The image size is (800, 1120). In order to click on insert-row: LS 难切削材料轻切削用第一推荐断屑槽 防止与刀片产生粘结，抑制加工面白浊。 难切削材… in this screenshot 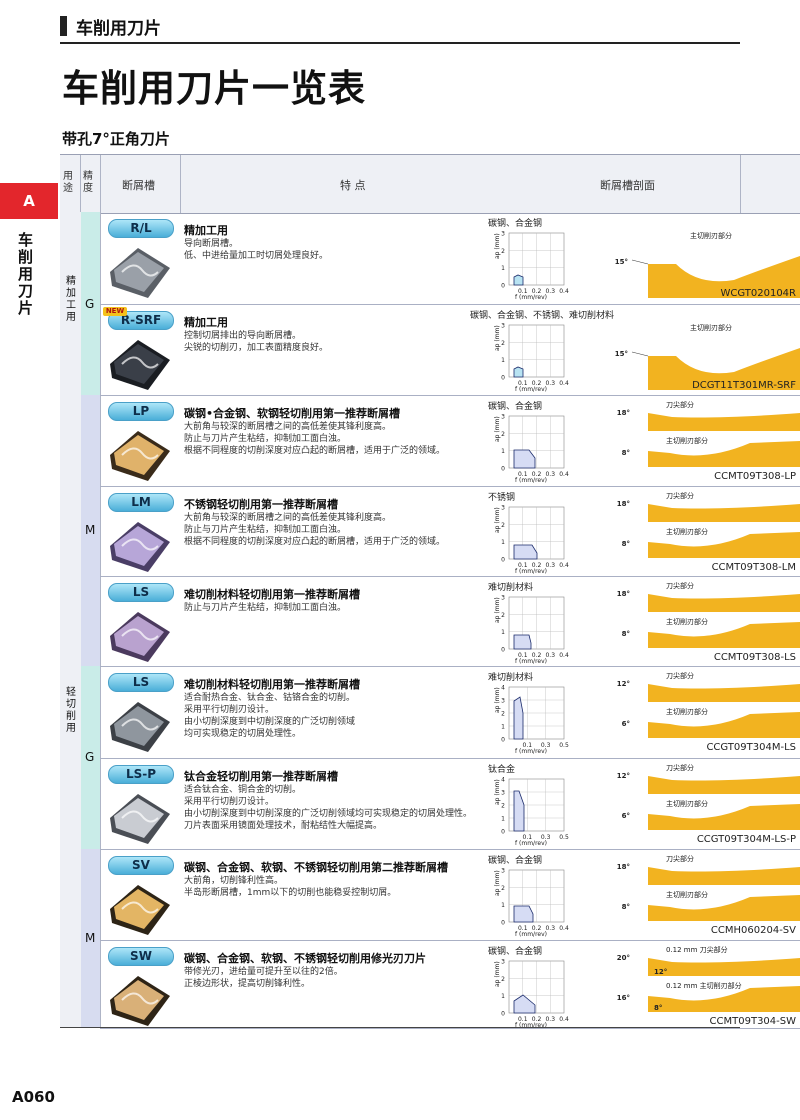, I will do `click(450, 621)`.